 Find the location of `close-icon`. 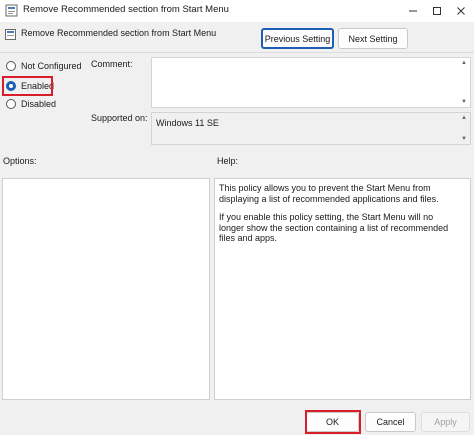

close-icon is located at coordinates (461, 11).